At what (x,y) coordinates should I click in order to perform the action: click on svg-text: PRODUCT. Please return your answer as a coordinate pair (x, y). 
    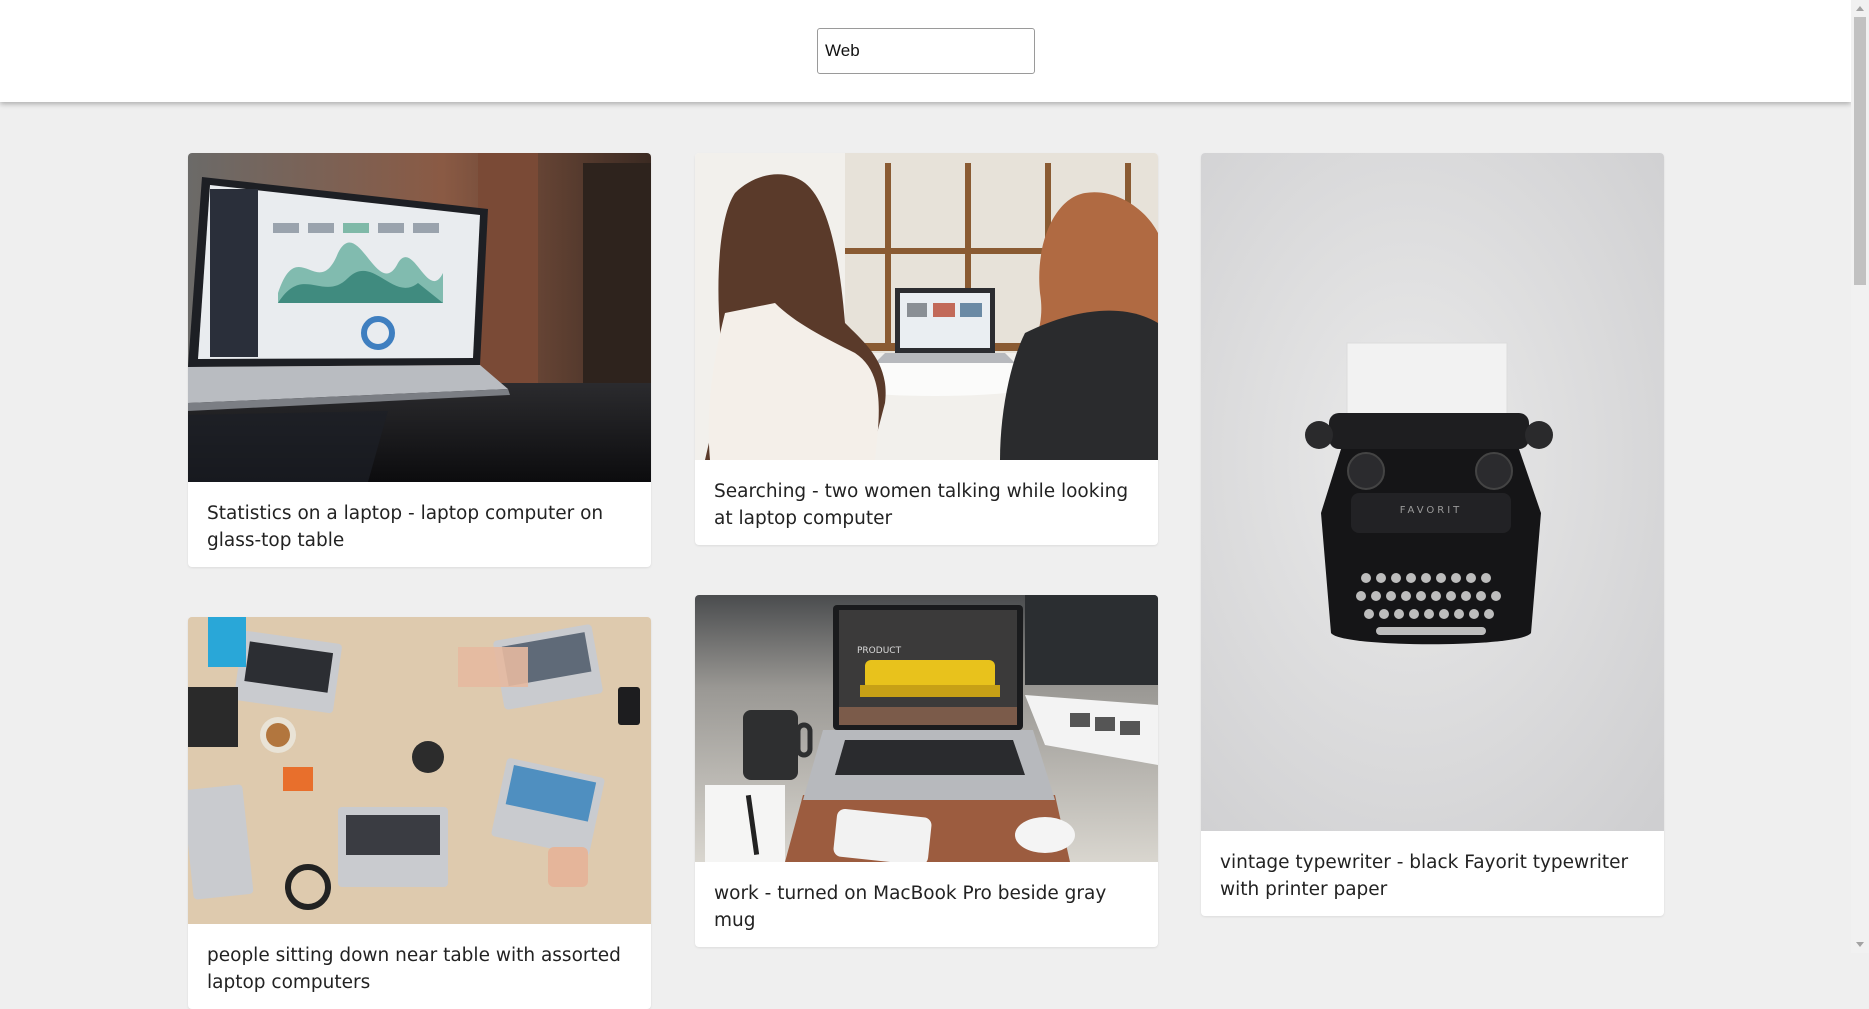
    Looking at the image, I should click on (879, 651).